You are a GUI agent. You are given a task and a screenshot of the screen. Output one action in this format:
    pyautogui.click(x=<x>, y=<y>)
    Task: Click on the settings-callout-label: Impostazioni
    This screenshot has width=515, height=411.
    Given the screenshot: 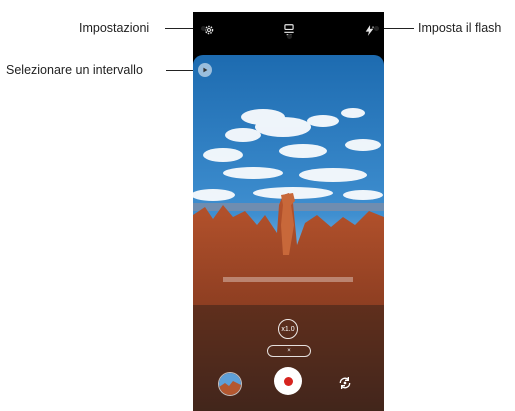 What is the action you would take?
    pyautogui.click(x=114, y=28)
    